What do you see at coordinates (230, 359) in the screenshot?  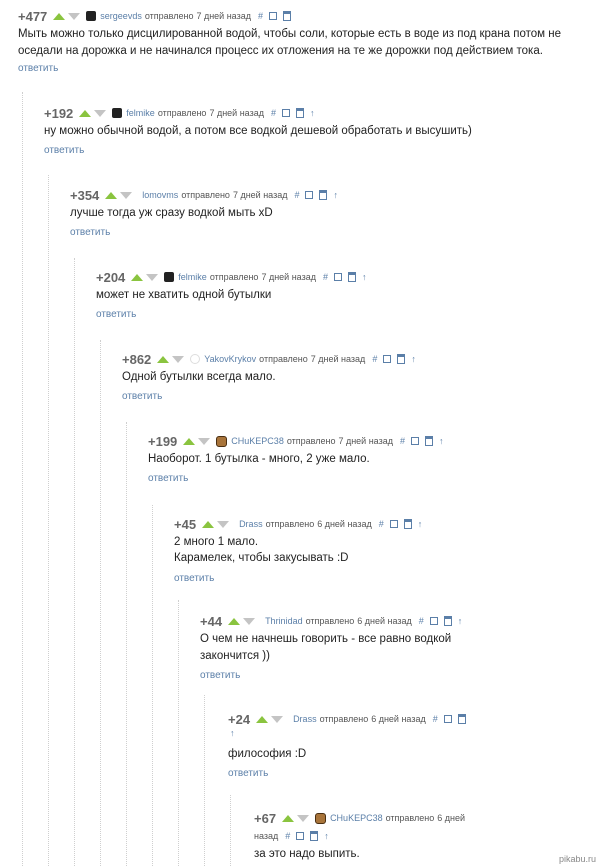 I see `comment-author: YakovKrykov` at bounding box center [230, 359].